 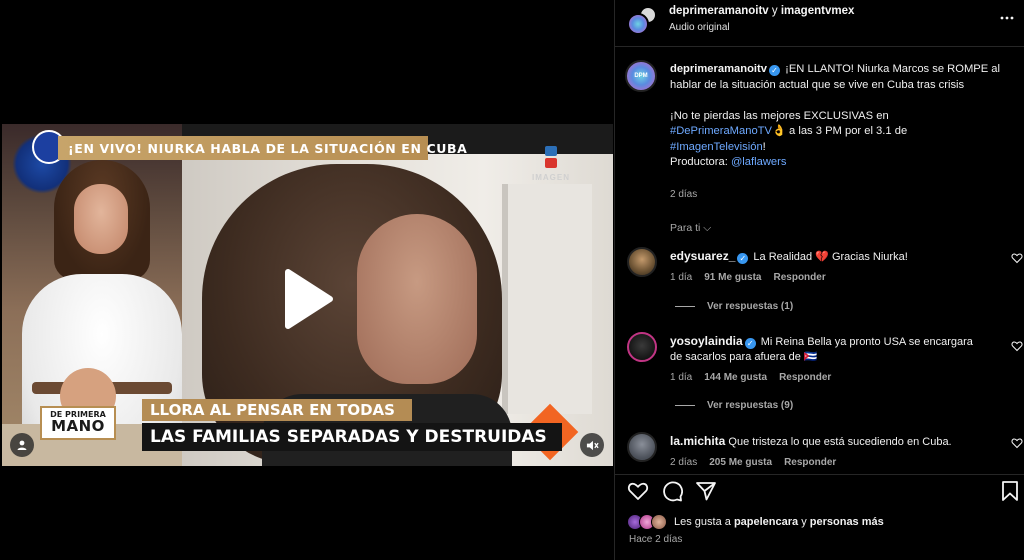 I want to click on comment-likes: 91 Me gusta, so click(x=732, y=277).